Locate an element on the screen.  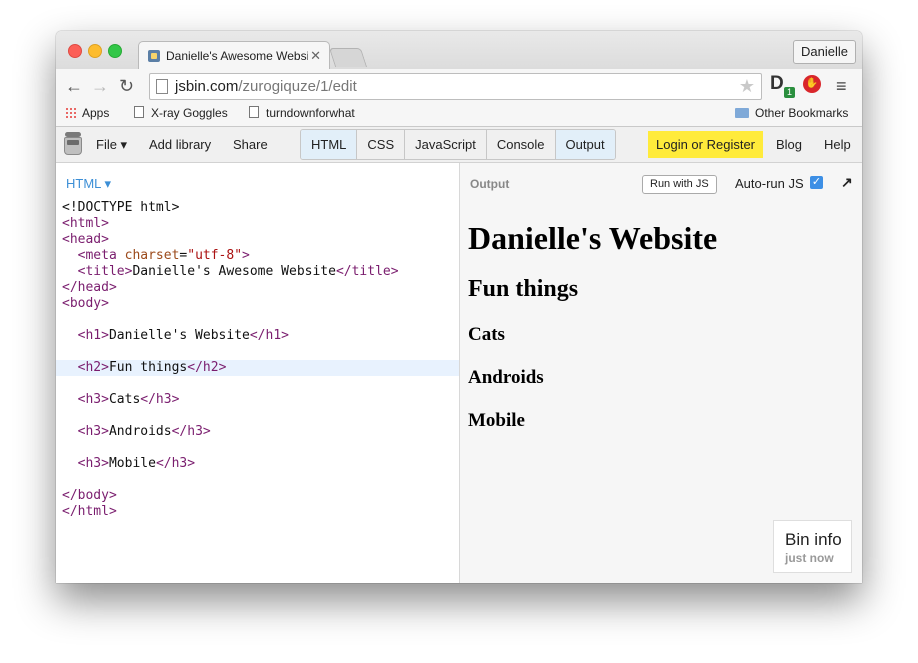
code-line: <h1>Danielle's Website</h1> is located at coordinates (257, 336).